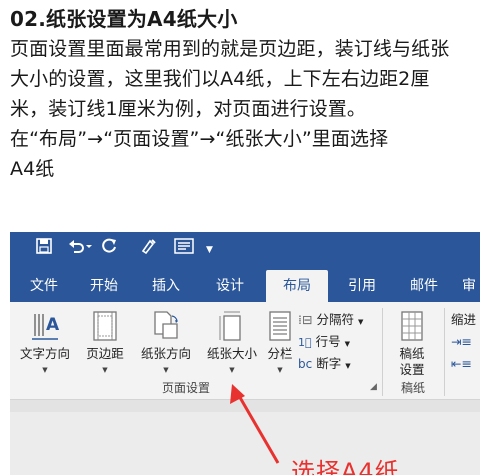 This screenshot has width=480, height=475. Describe the element at coordinates (124, 19) in the screenshot. I see `article-heading: 02.纸张设置为A4纸大小` at that location.